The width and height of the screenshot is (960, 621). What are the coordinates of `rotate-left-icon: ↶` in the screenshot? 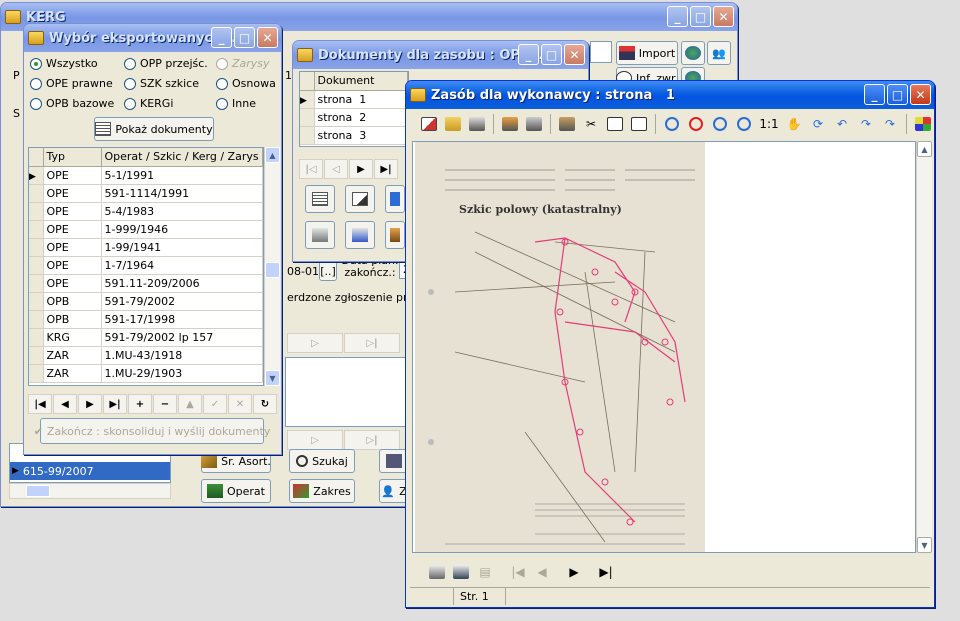 It's located at (842, 124).